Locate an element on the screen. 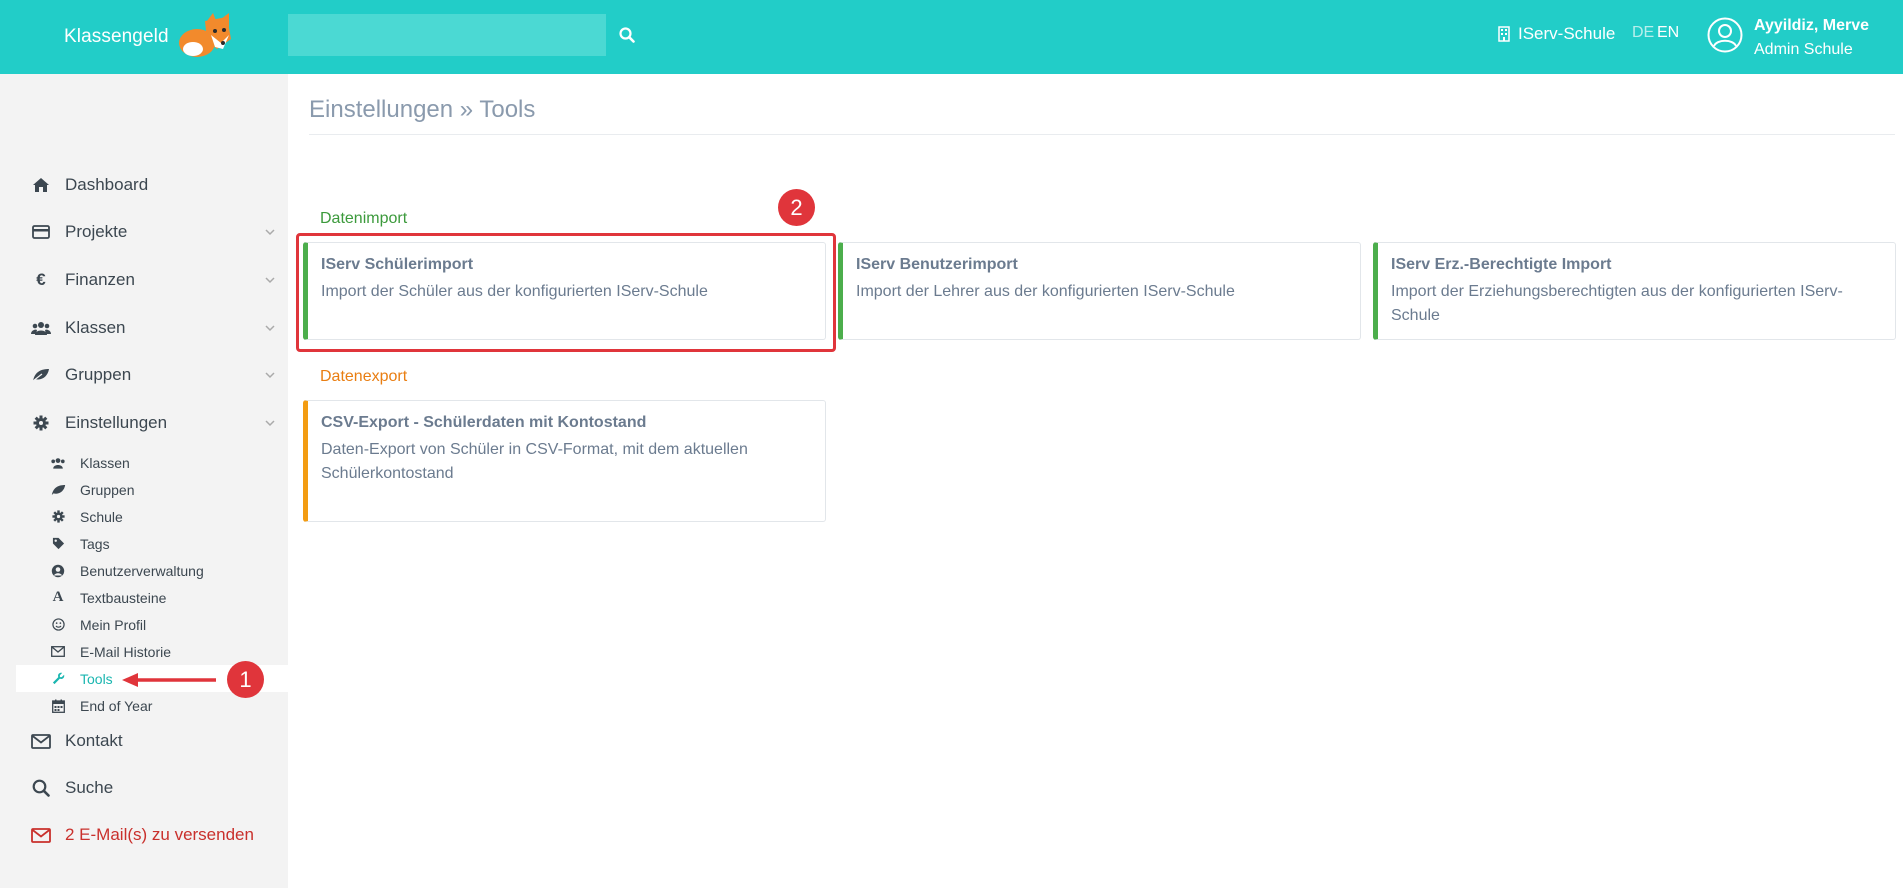 This screenshot has width=1903, height=888. school-link: IServ-Schule is located at coordinates (1556, 34).